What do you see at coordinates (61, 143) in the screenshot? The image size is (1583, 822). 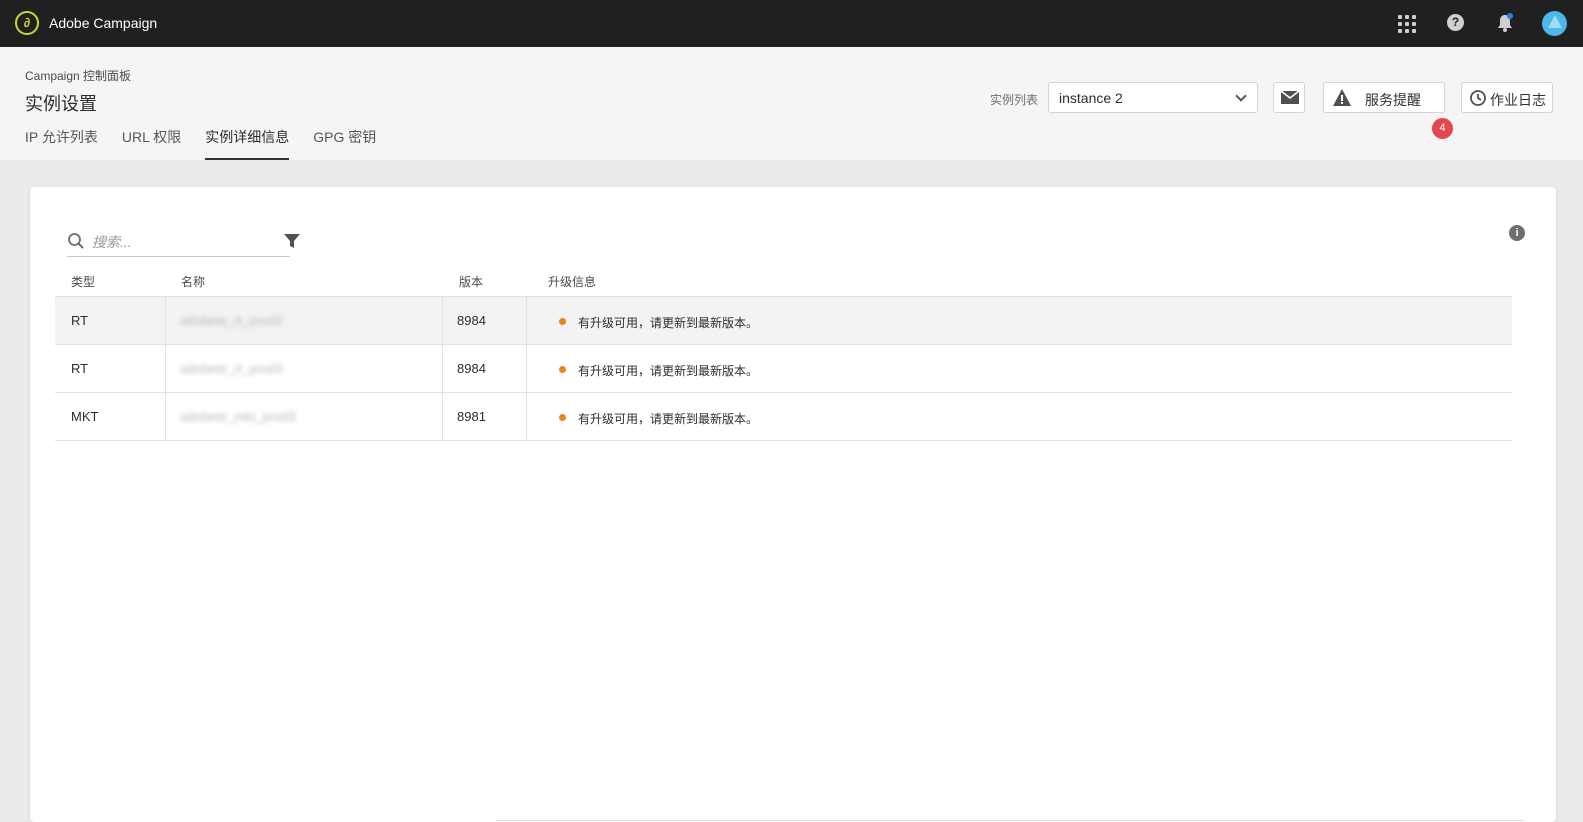 I see `tab-ip-allowlist: IP 允许列表` at bounding box center [61, 143].